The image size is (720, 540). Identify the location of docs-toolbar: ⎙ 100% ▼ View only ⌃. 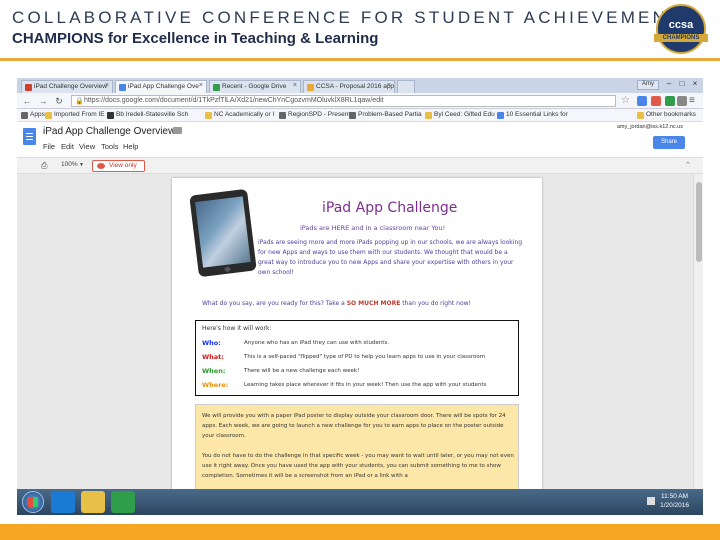
(360, 166).